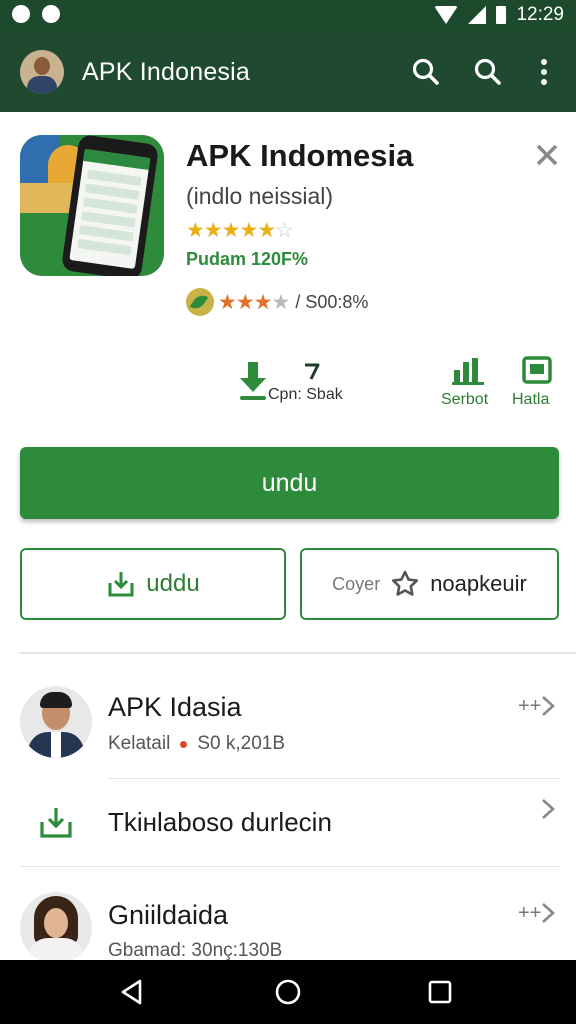  Describe the element at coordinates (196, 743) in the screenshot. I see `list-item-subtitle: Kelatail S0 k,201B` at that location.